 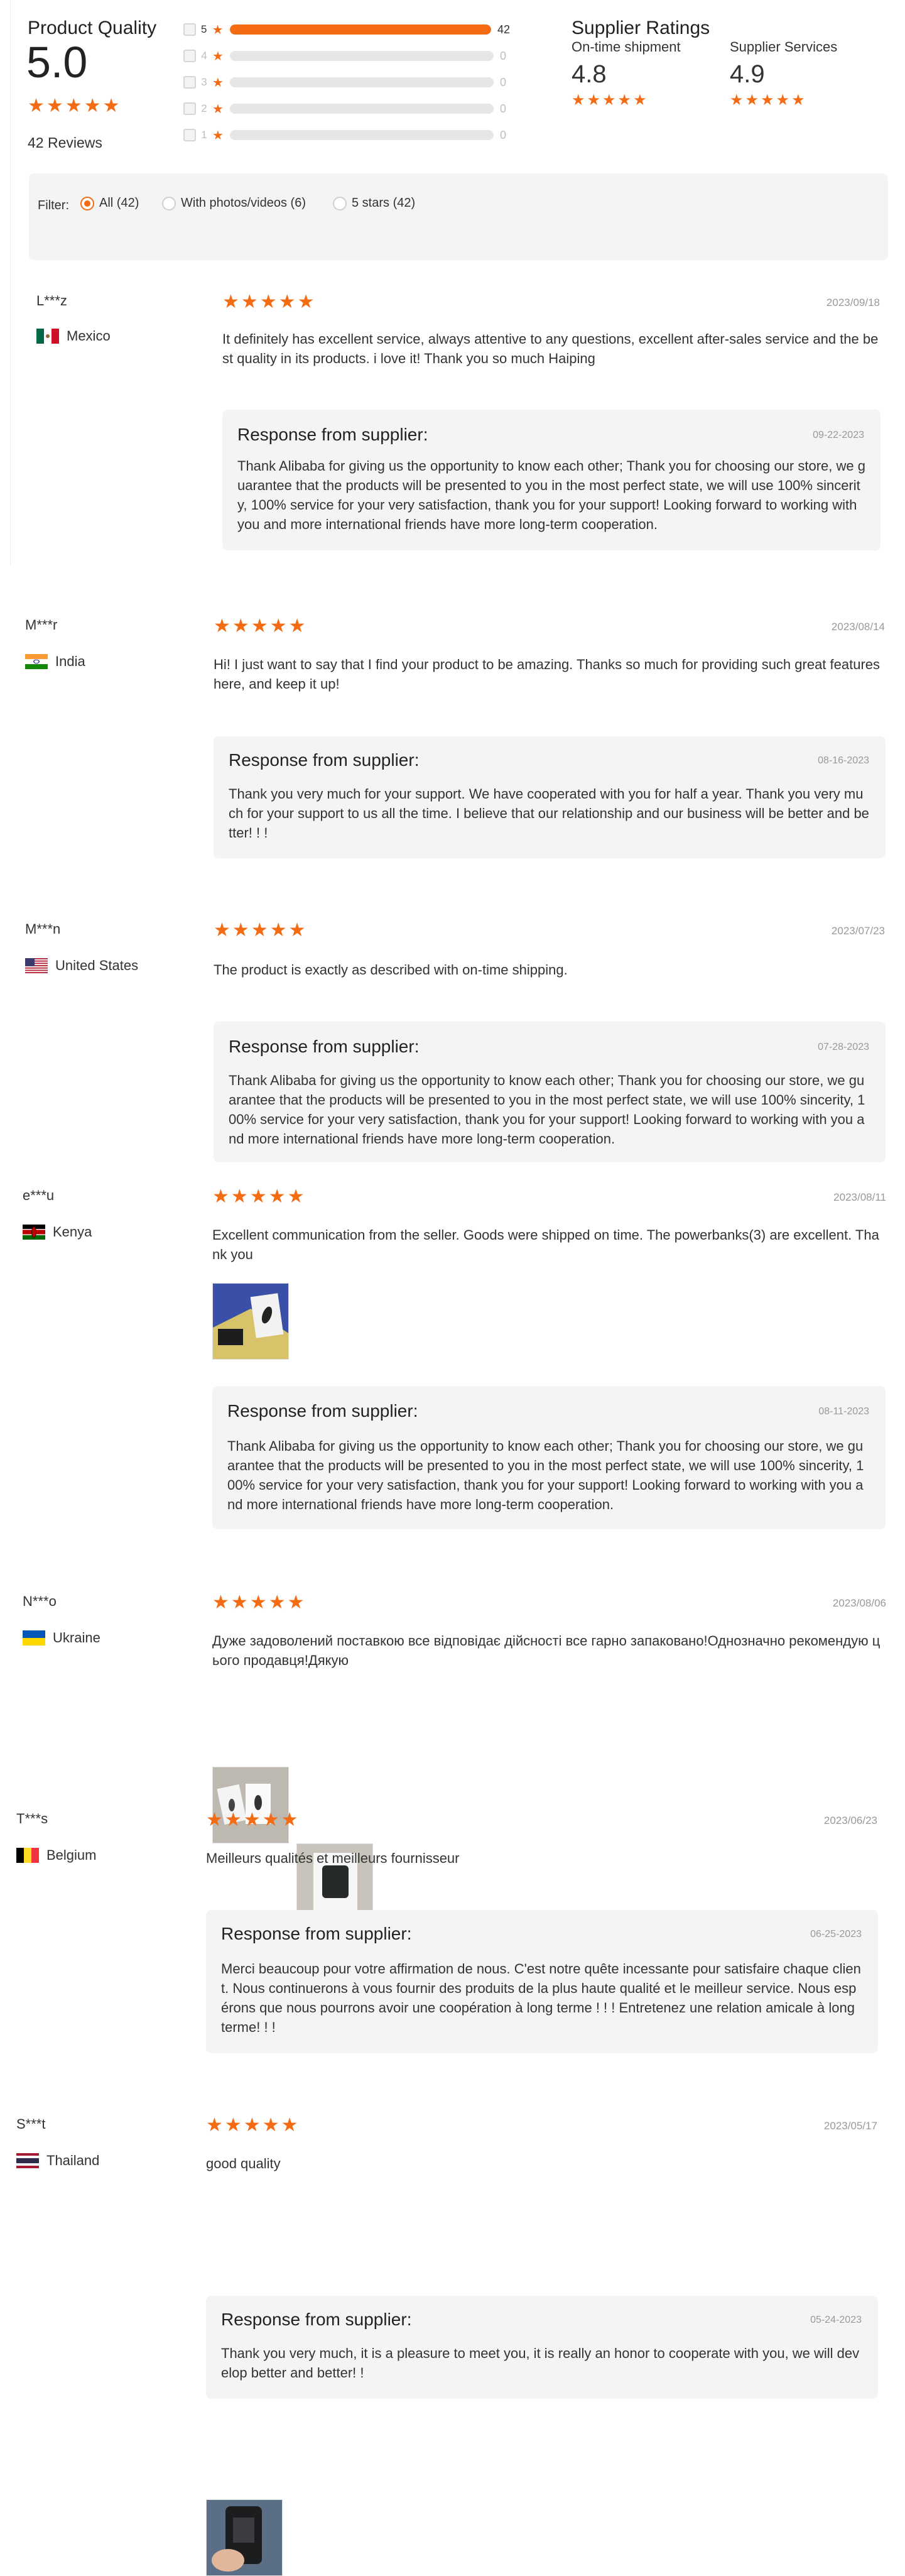 I want to click on filter-option-5-stars: 5 stars (42), so click(x=374, y=203).